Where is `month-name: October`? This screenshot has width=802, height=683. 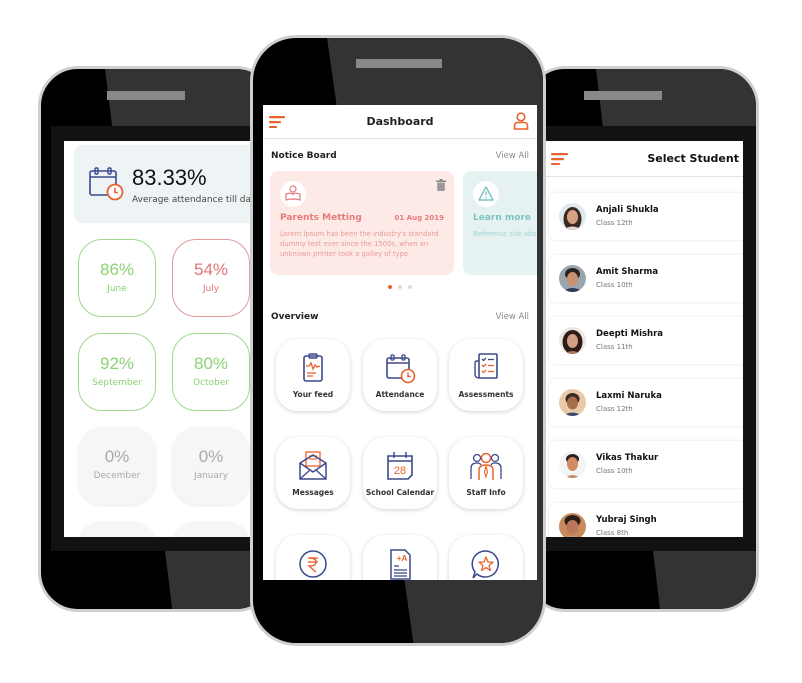 month-name: October is located at coordinates (211, 383).